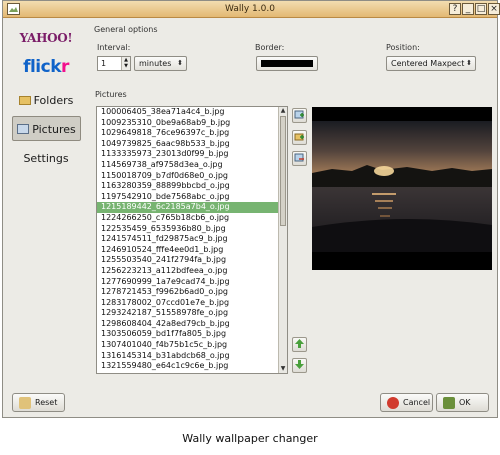 This screenshot has width=500, height=455. I want to click on remove-picture-button, so click(299, 158).